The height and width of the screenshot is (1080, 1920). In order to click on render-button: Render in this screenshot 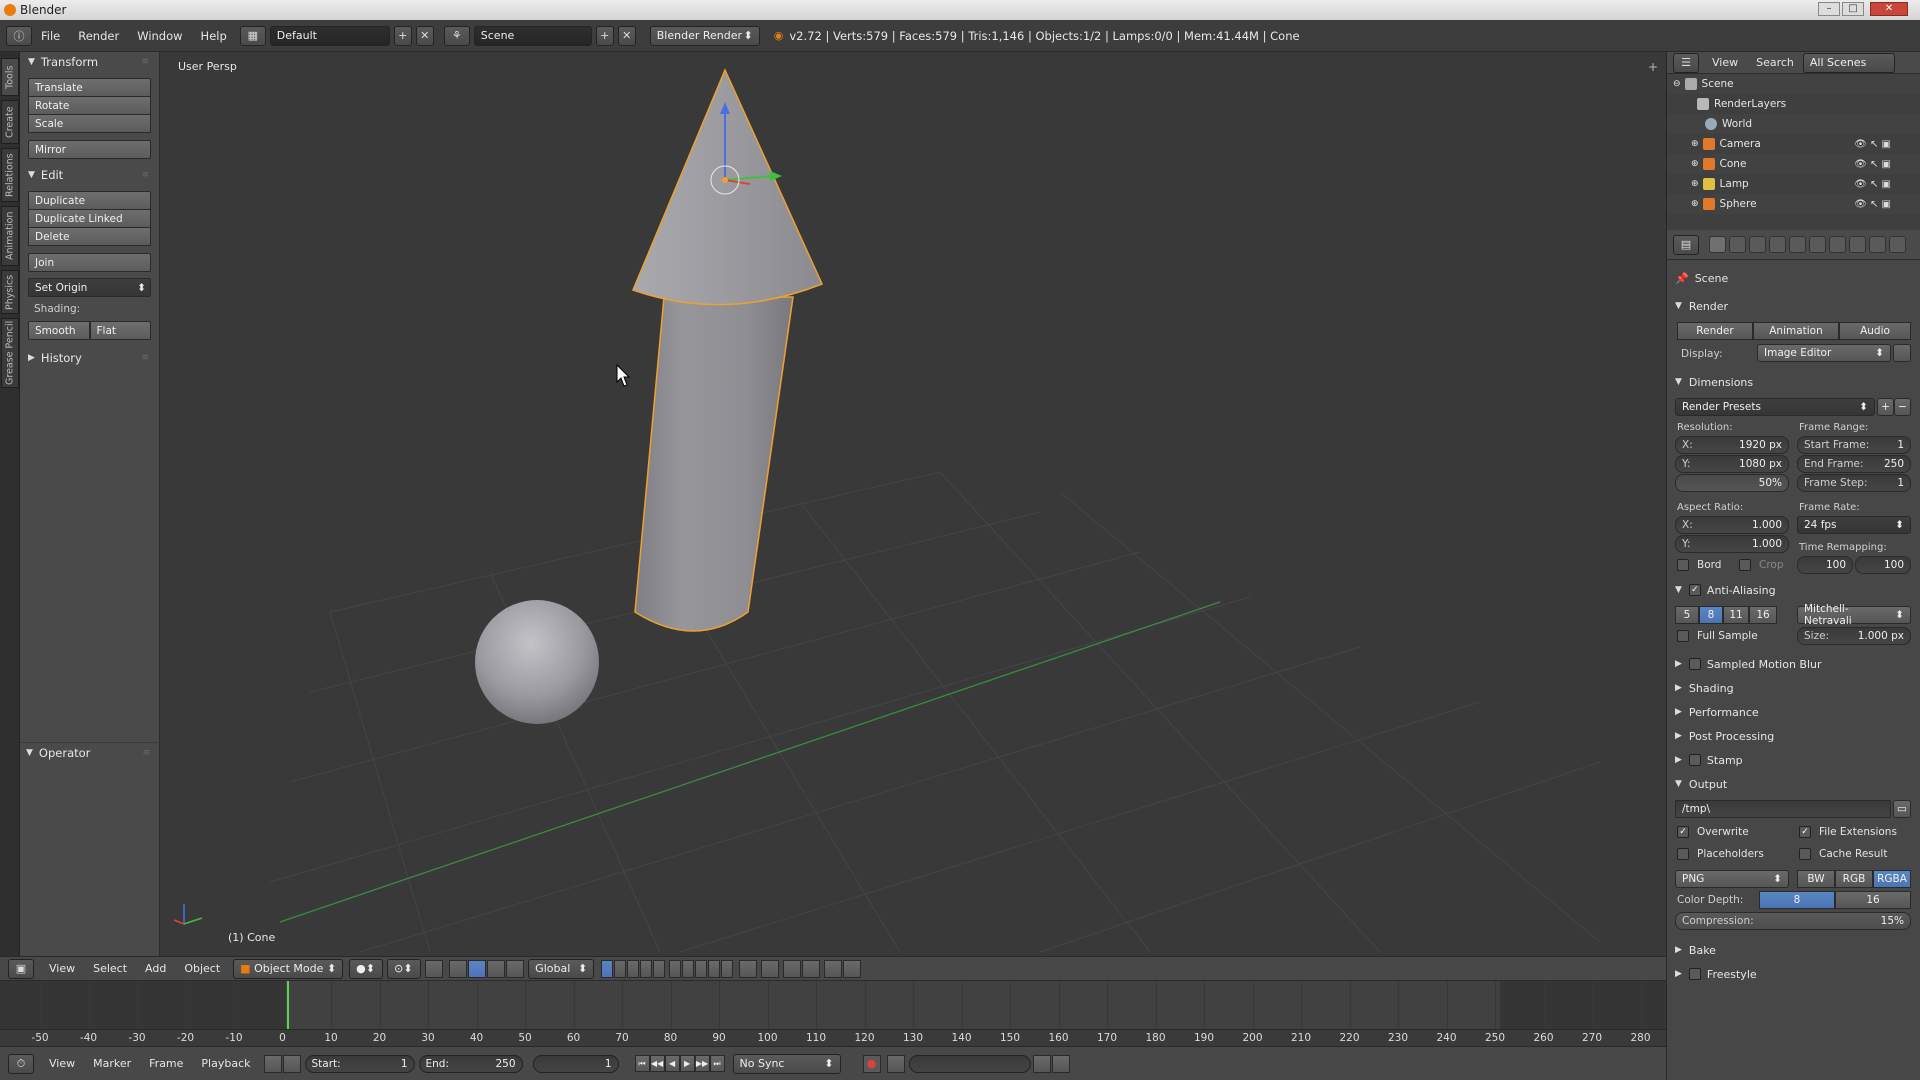, I will do `click(1715, 331)`.